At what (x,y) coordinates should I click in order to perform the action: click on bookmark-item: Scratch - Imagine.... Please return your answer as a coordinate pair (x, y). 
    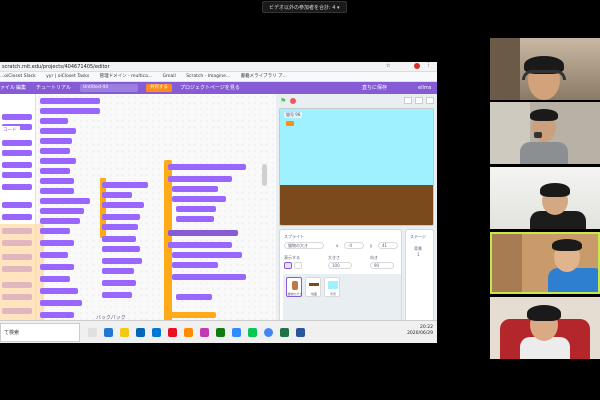
    Looking at the image, I should click on (208, 76).